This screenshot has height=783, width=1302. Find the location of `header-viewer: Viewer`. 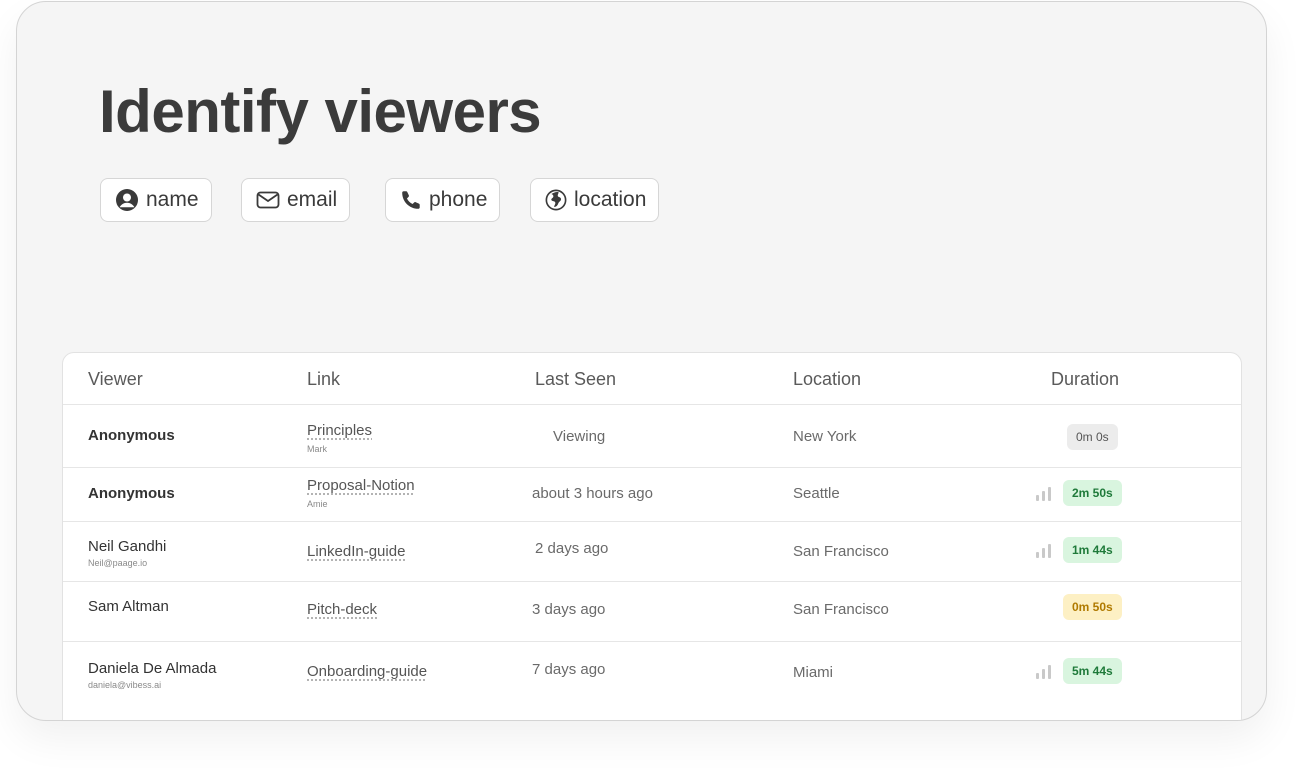

header-viewer: Viewer is located at coordinates (115, 379).